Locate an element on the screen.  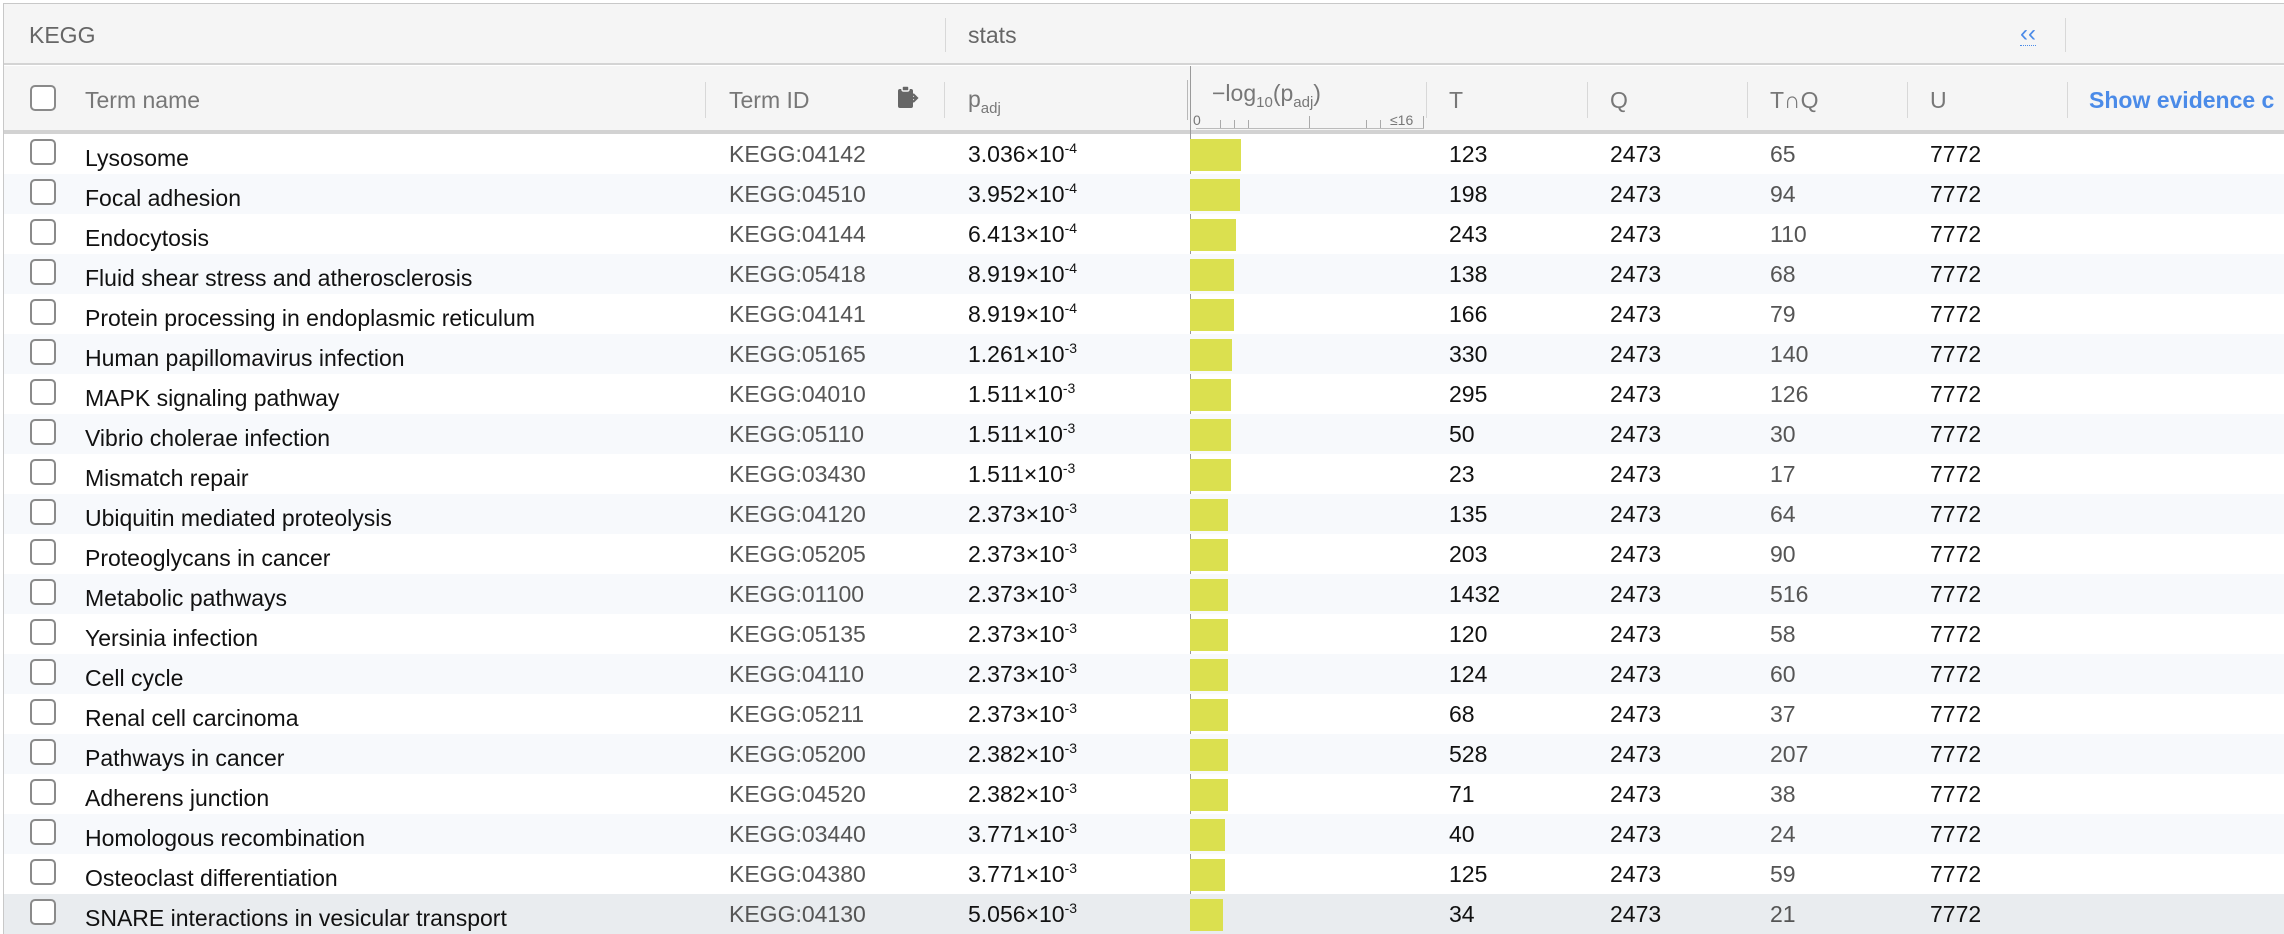
tq-value: 17 is located at coordinates (1783, 474).